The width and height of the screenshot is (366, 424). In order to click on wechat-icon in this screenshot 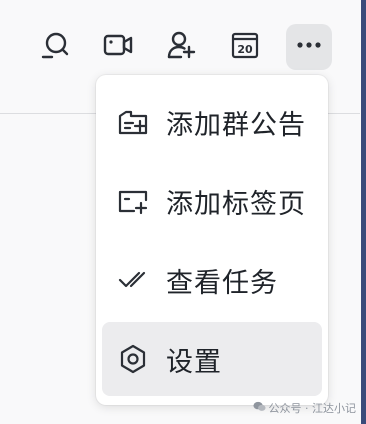, I will do `click(259, 408)`.